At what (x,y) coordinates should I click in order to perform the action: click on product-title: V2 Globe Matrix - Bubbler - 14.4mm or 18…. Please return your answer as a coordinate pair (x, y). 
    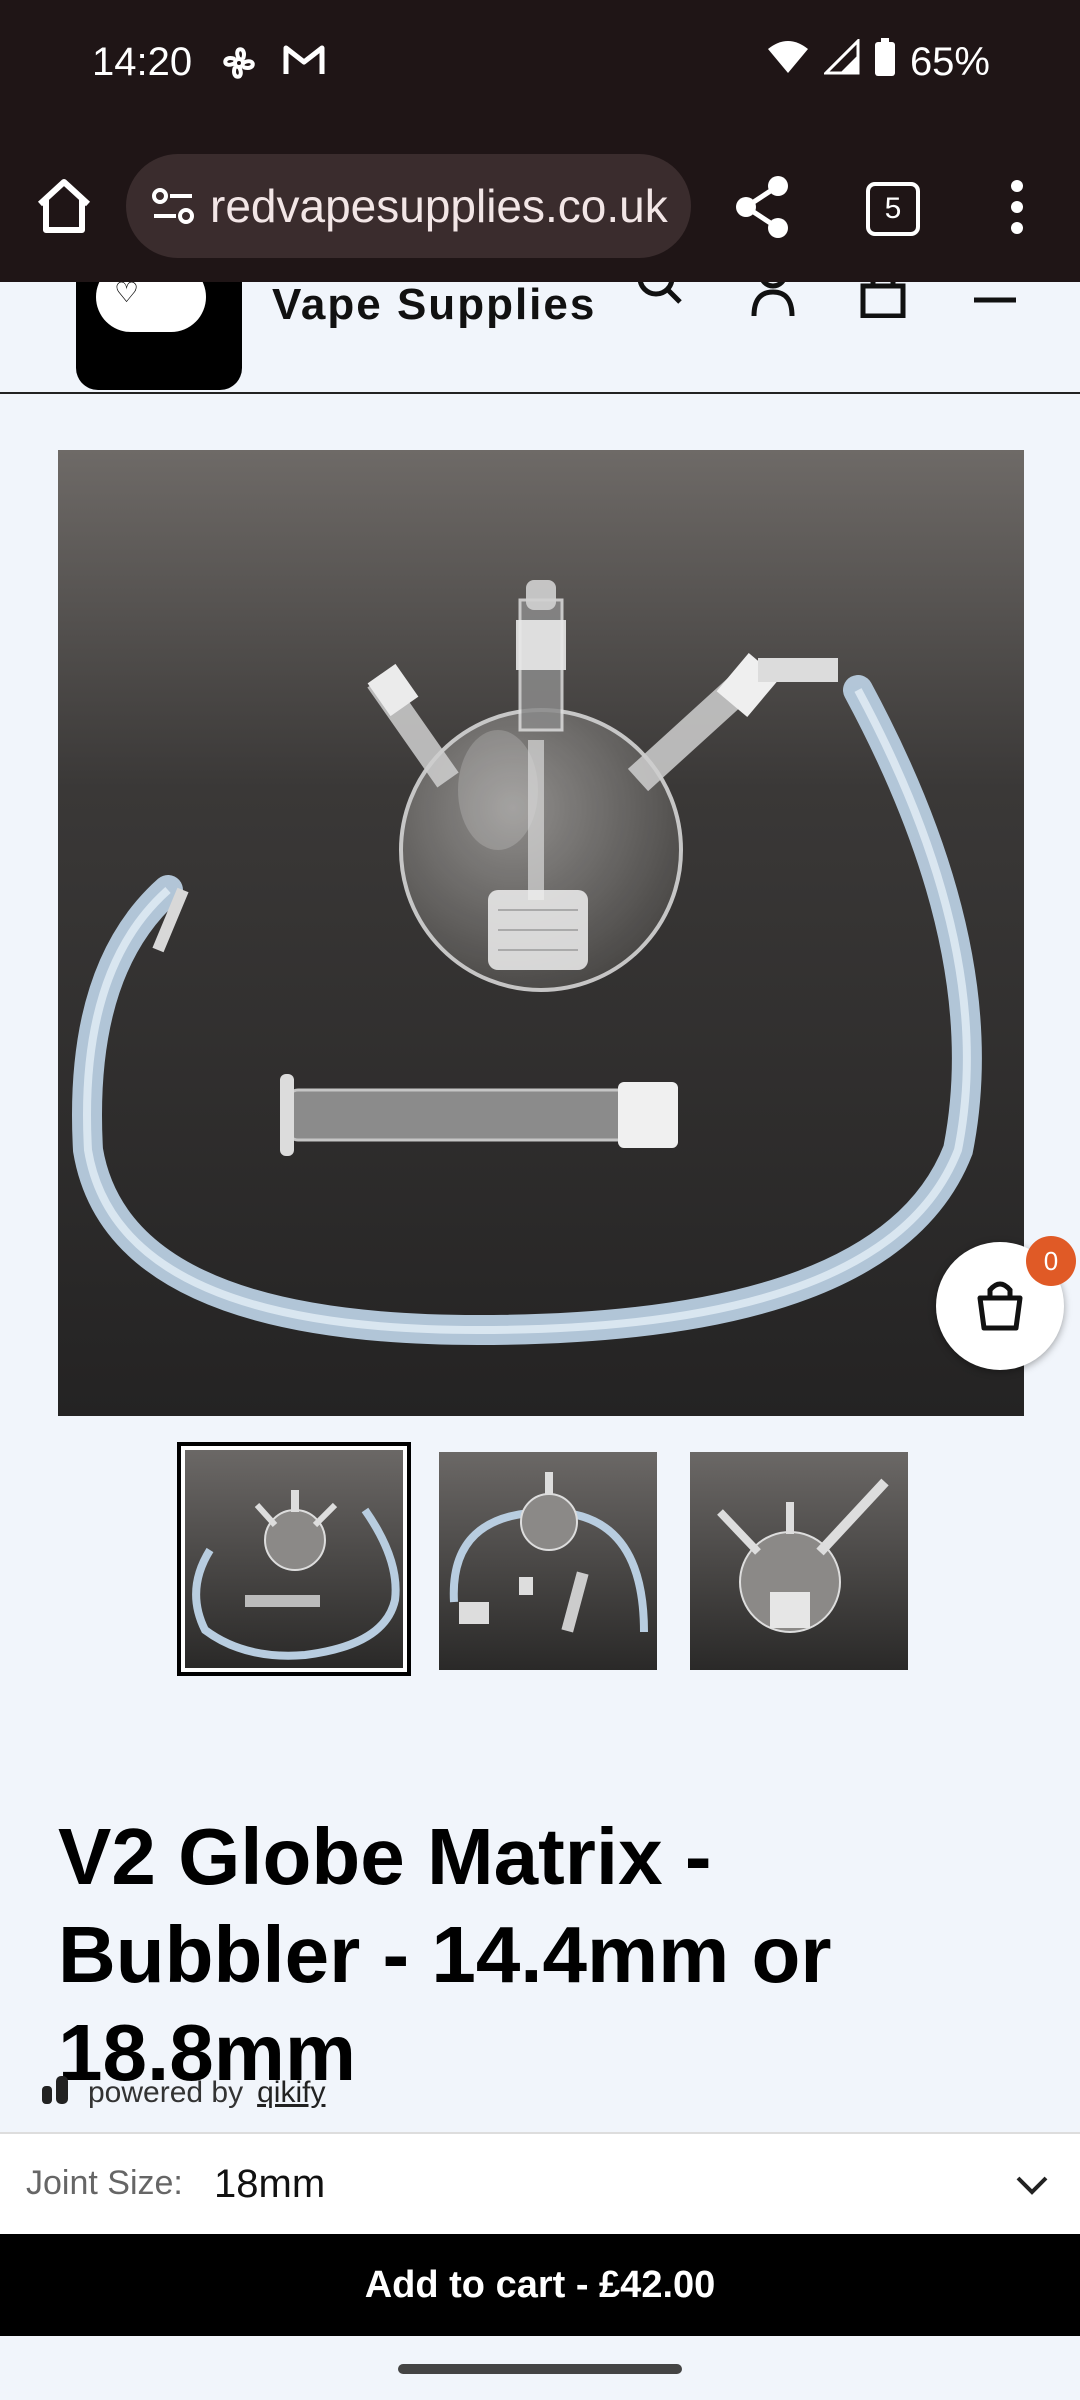
    Looking at the image, I should click on (445, 1954).